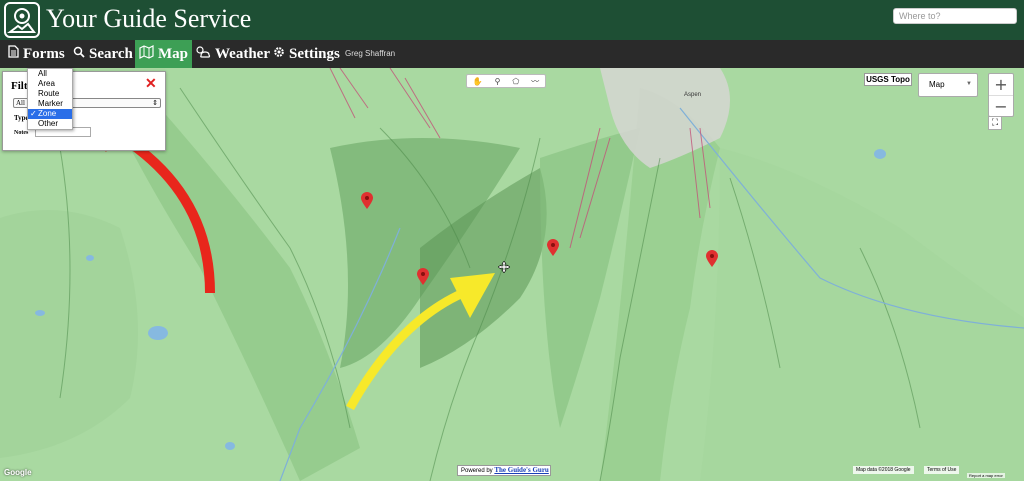  I want to click on nav-settings: Settings, so click(306, 54).